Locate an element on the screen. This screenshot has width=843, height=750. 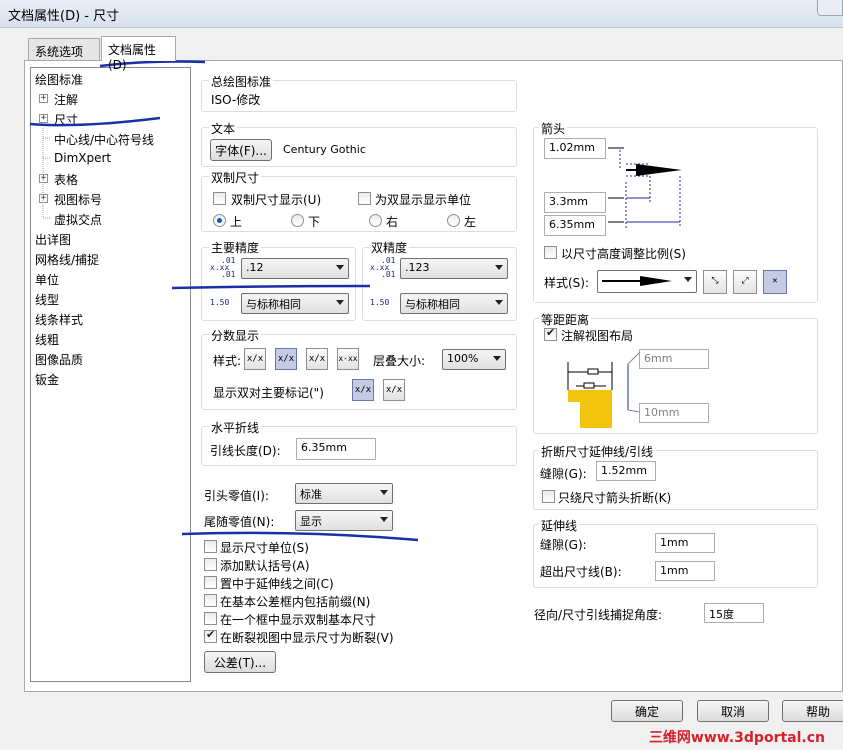
tab-document-properties: 文档属性(D) is located at coordinates (138, 54).